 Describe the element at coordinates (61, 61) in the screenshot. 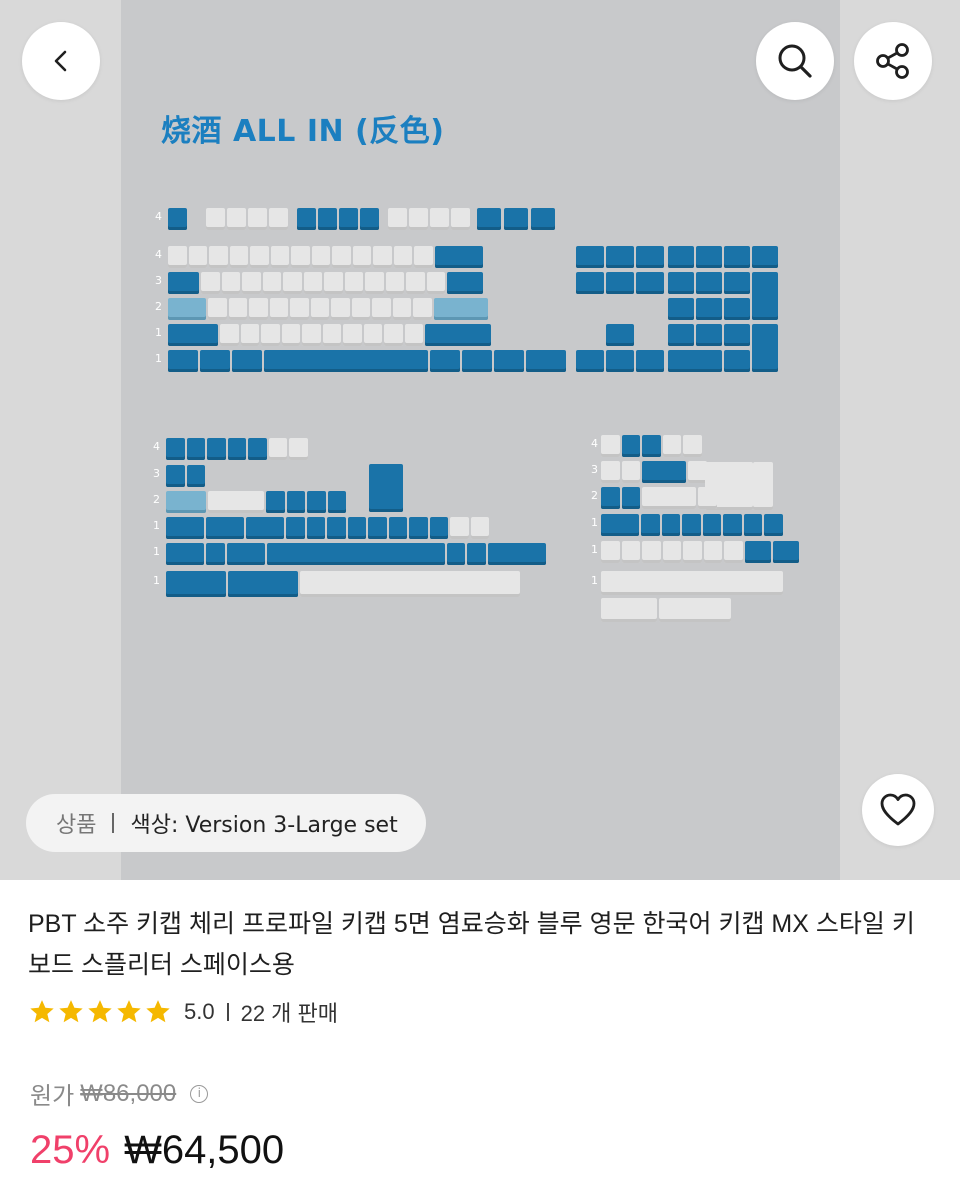

I see `back-button` at that location.